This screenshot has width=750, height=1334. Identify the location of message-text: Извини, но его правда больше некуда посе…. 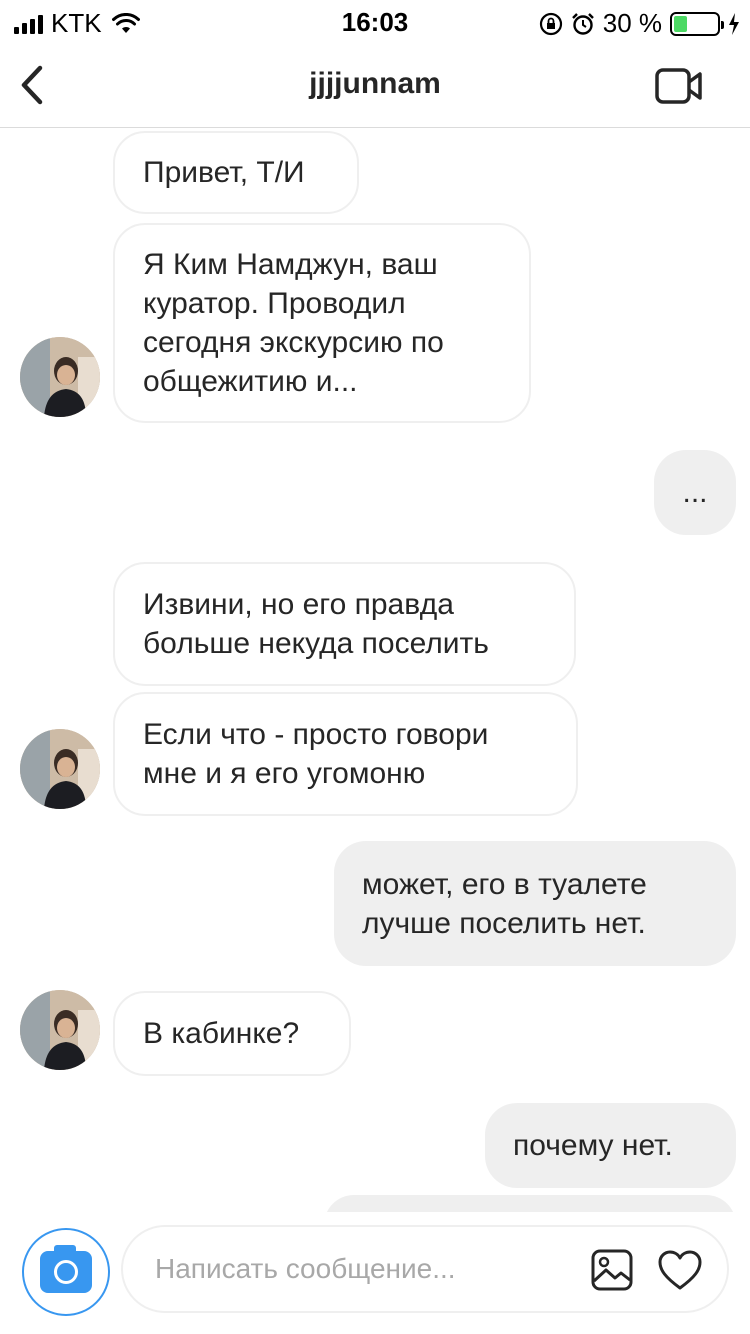
(316, 624).